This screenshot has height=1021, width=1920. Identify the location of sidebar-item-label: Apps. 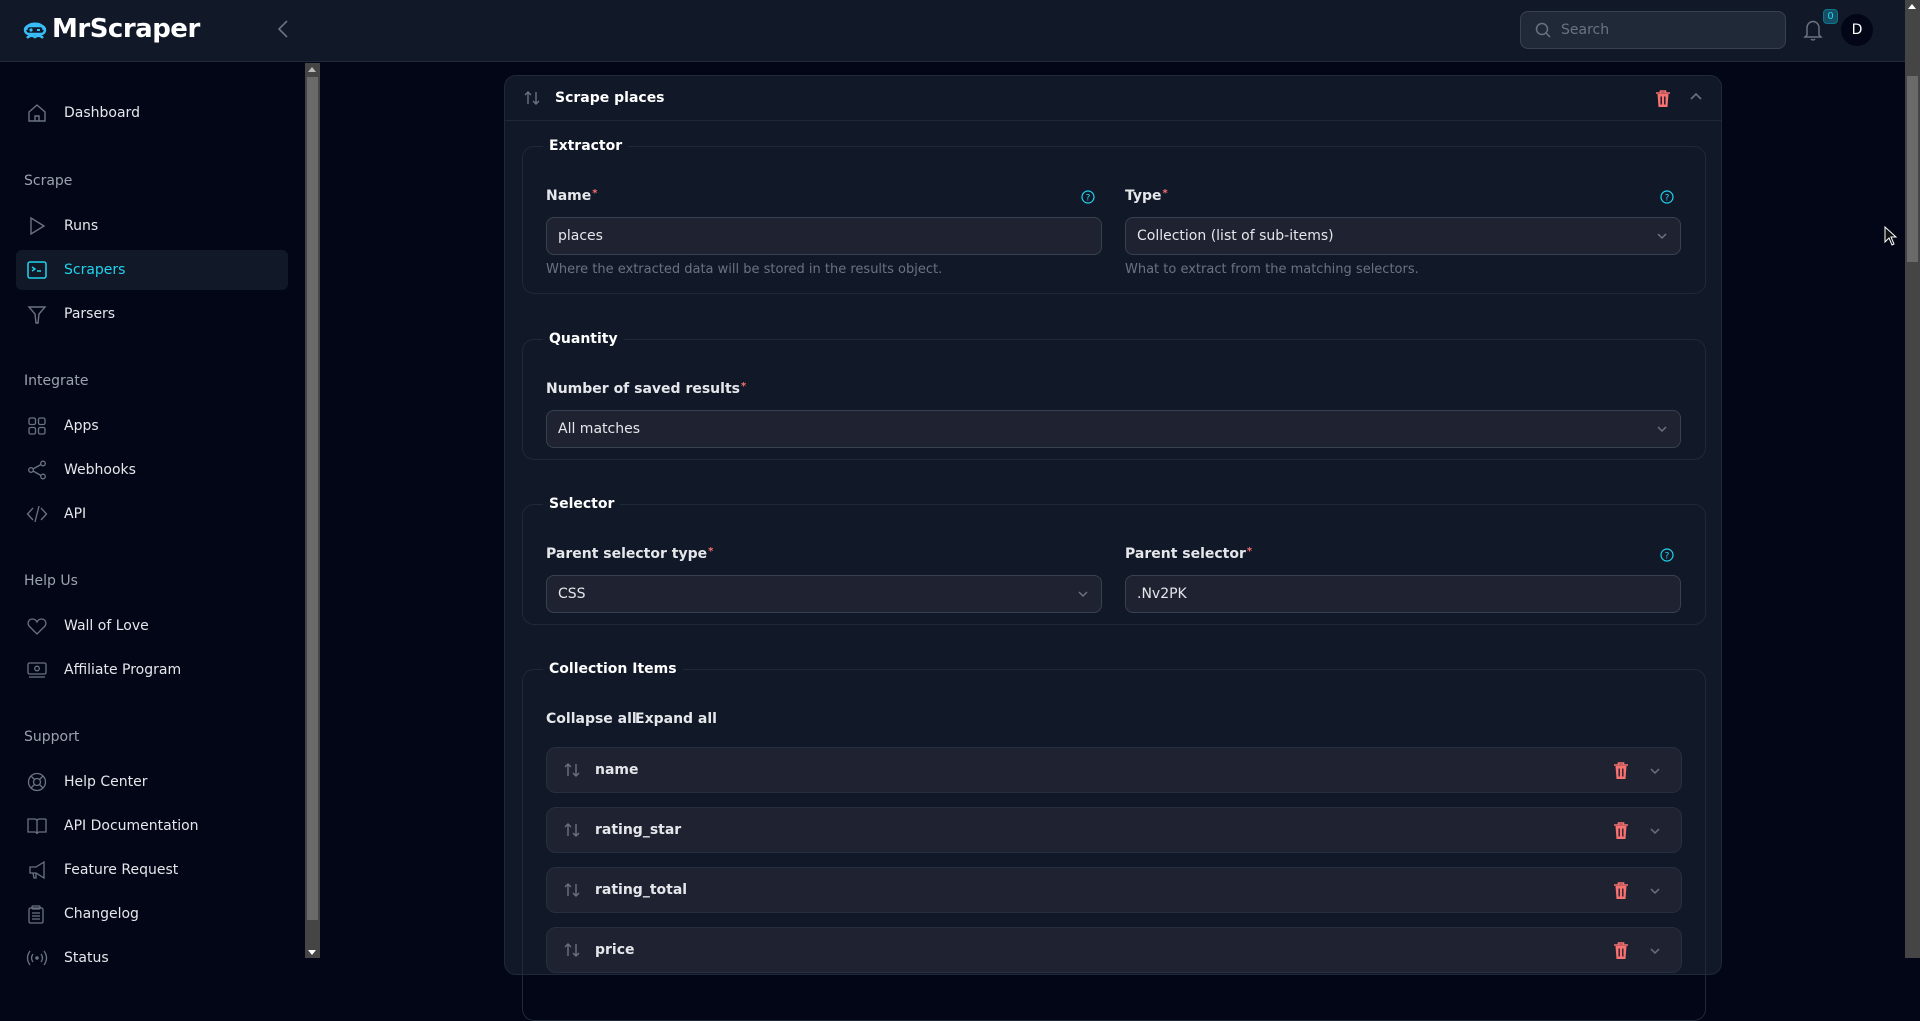
(81, 426).